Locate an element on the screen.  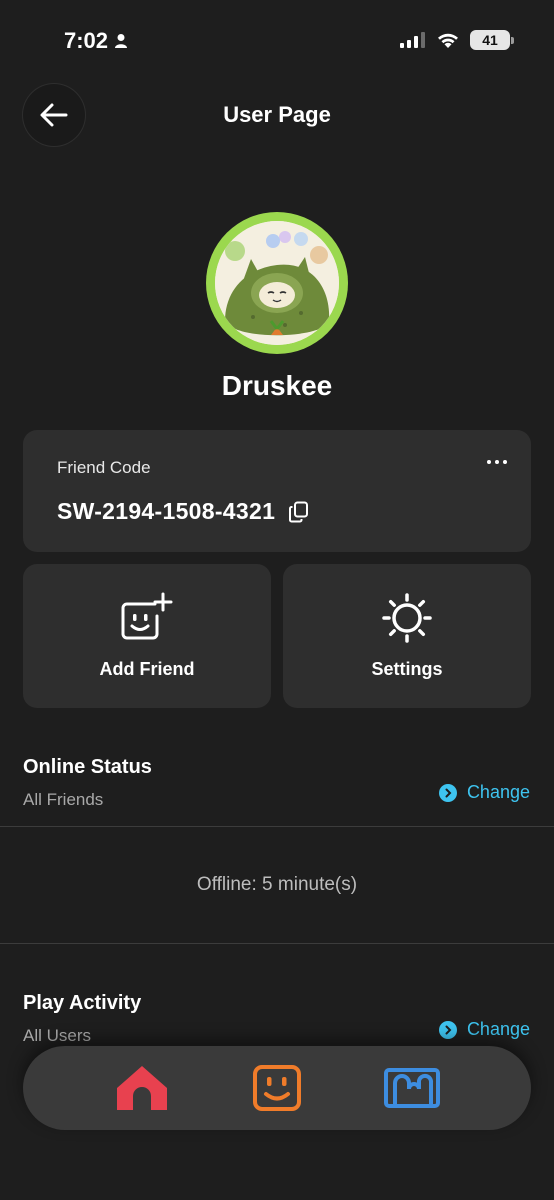
signal-icon is located at coordinates (412, 40).